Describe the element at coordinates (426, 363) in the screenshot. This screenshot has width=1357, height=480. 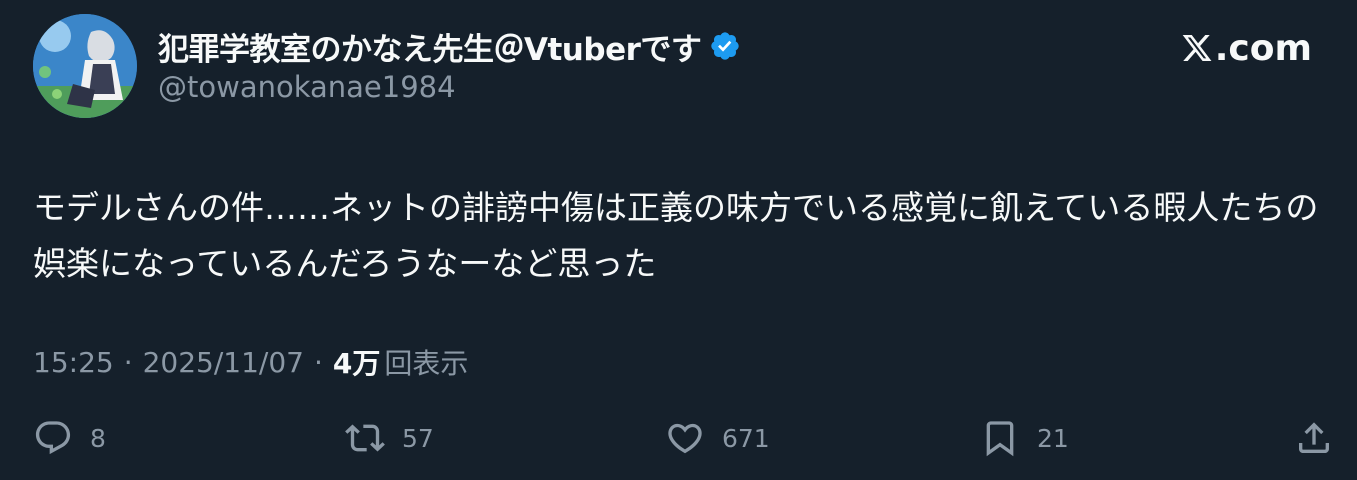
I see `views-label: 回表示` at that location.